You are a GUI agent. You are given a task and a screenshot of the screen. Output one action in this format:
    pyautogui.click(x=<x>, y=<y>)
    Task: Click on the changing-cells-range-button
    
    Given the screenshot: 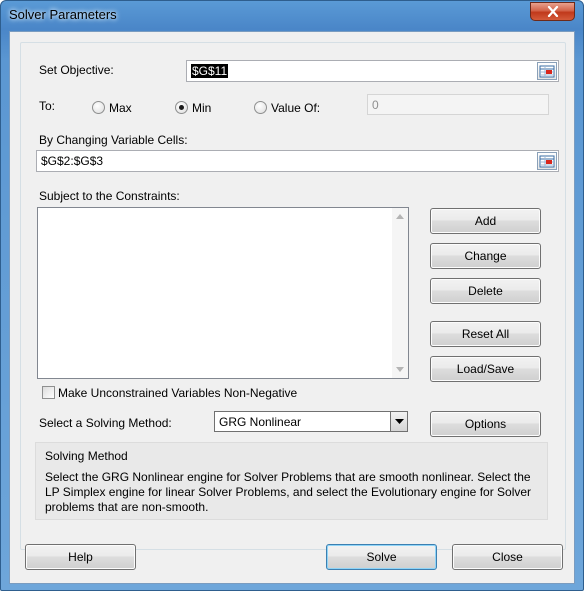 What is the action you would take?
    pyautogui.click(x=547, y=161)
    